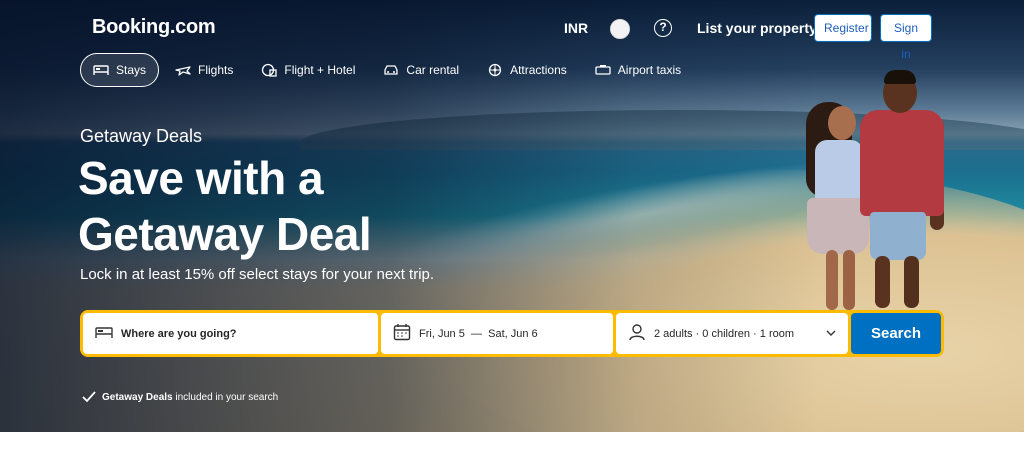 The image size is (1024, 468). Describe the element at coordinates (843, 28) in the screenshot. I see `register-button: Register` at that location.